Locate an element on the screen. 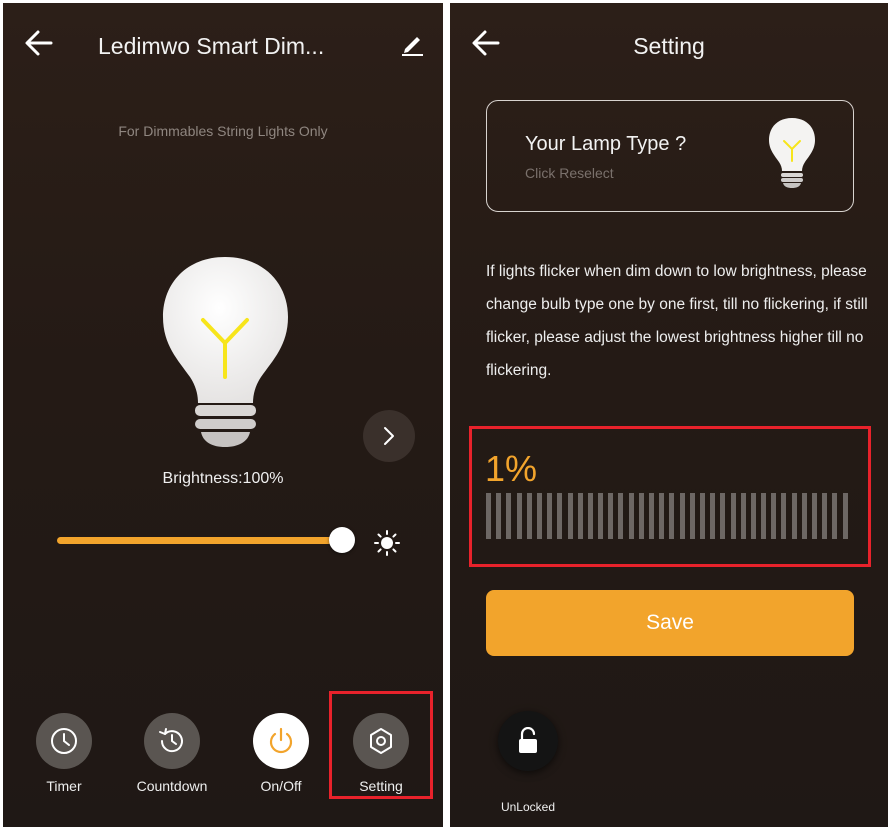  timer-label: Timer is located at coordinates (64, 786).